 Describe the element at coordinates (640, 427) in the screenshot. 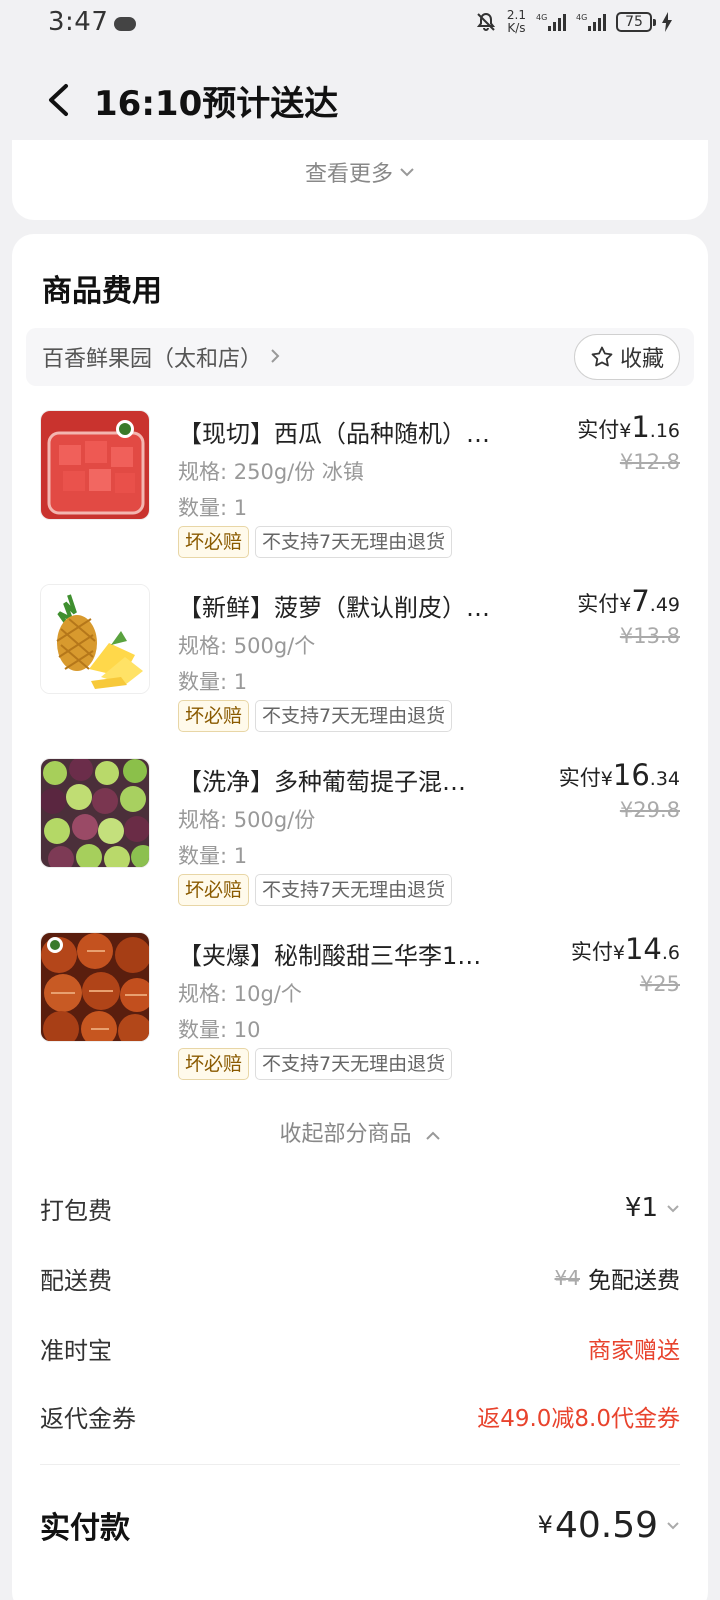

I see `paid-integer: 1` at that location.